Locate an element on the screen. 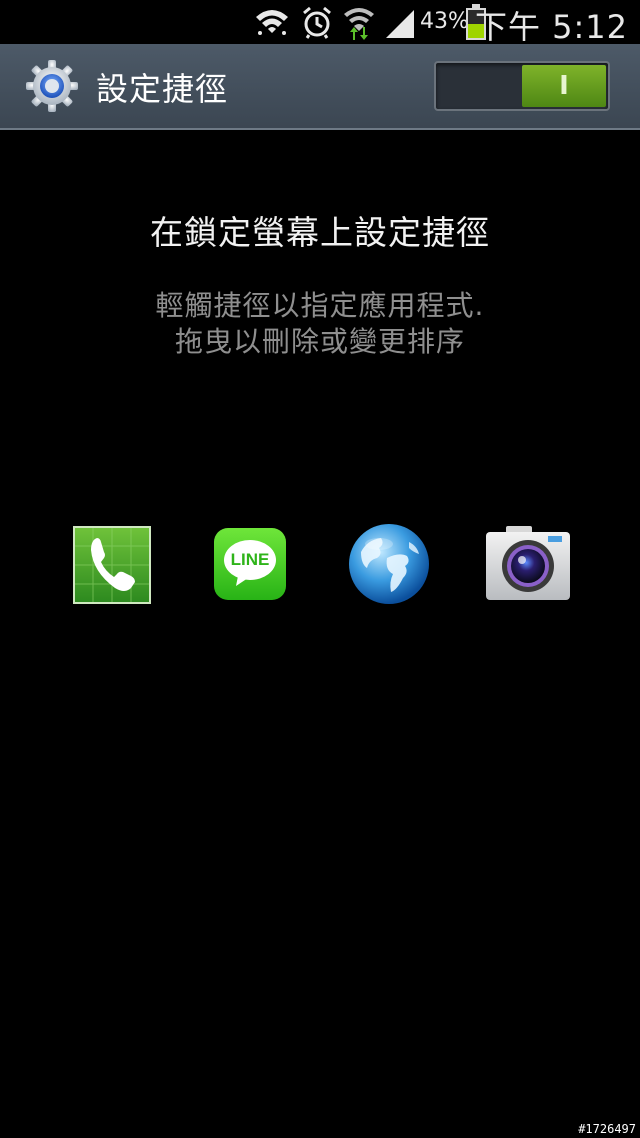 This screenshot has height=1138, width=640. shortcut-line: LINE is located at coordinates (250, 564).